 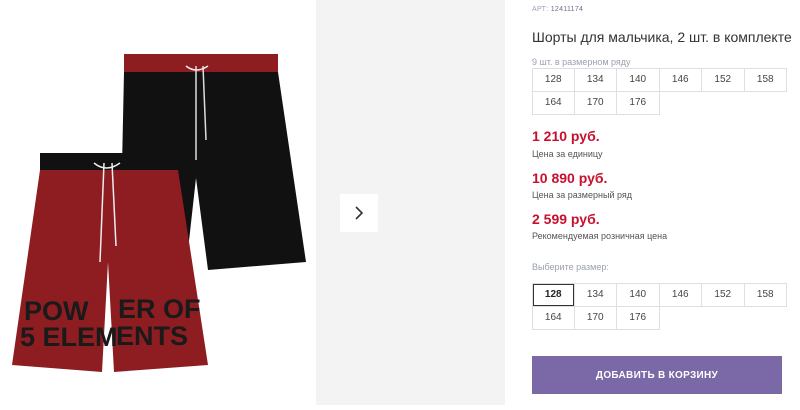 What do you see at coordinates (765, 80) in the screenshot?
I see `size-range-cell: 158` at bounding box center [765, 80].